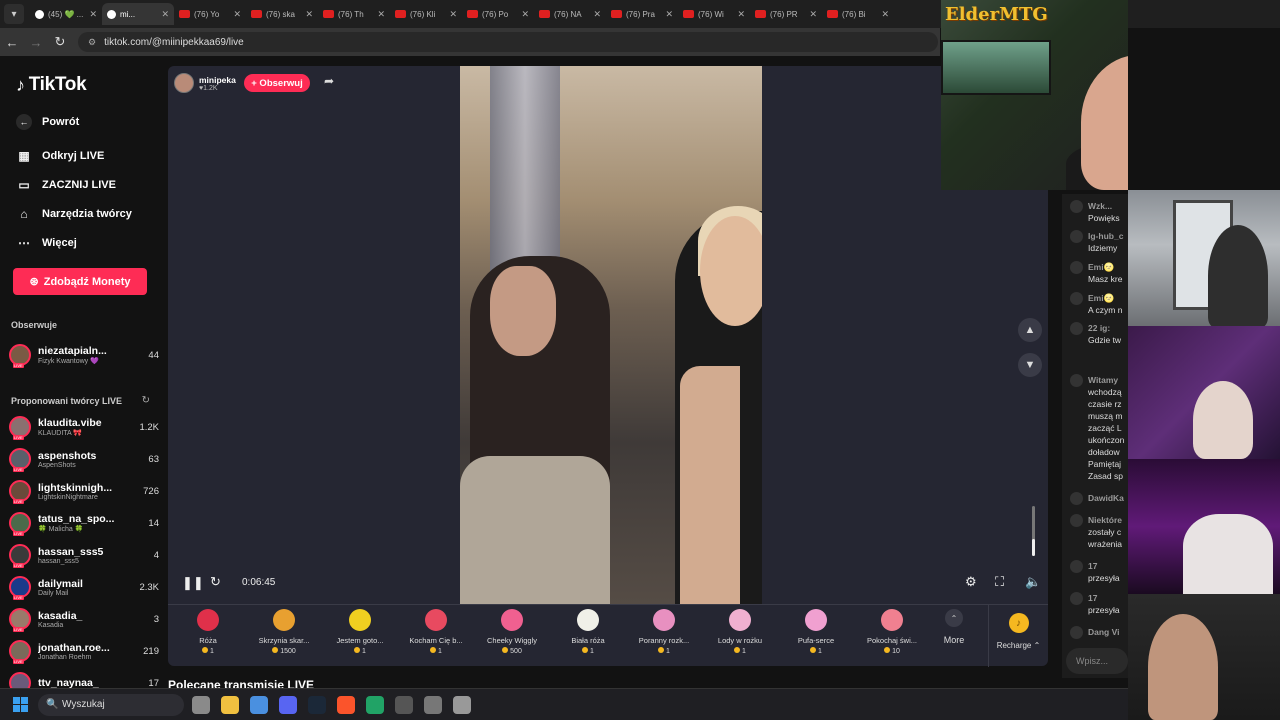 The image size is (1280, 720). I want to click on chat-username: Dang Vi, so click(1104, 632).